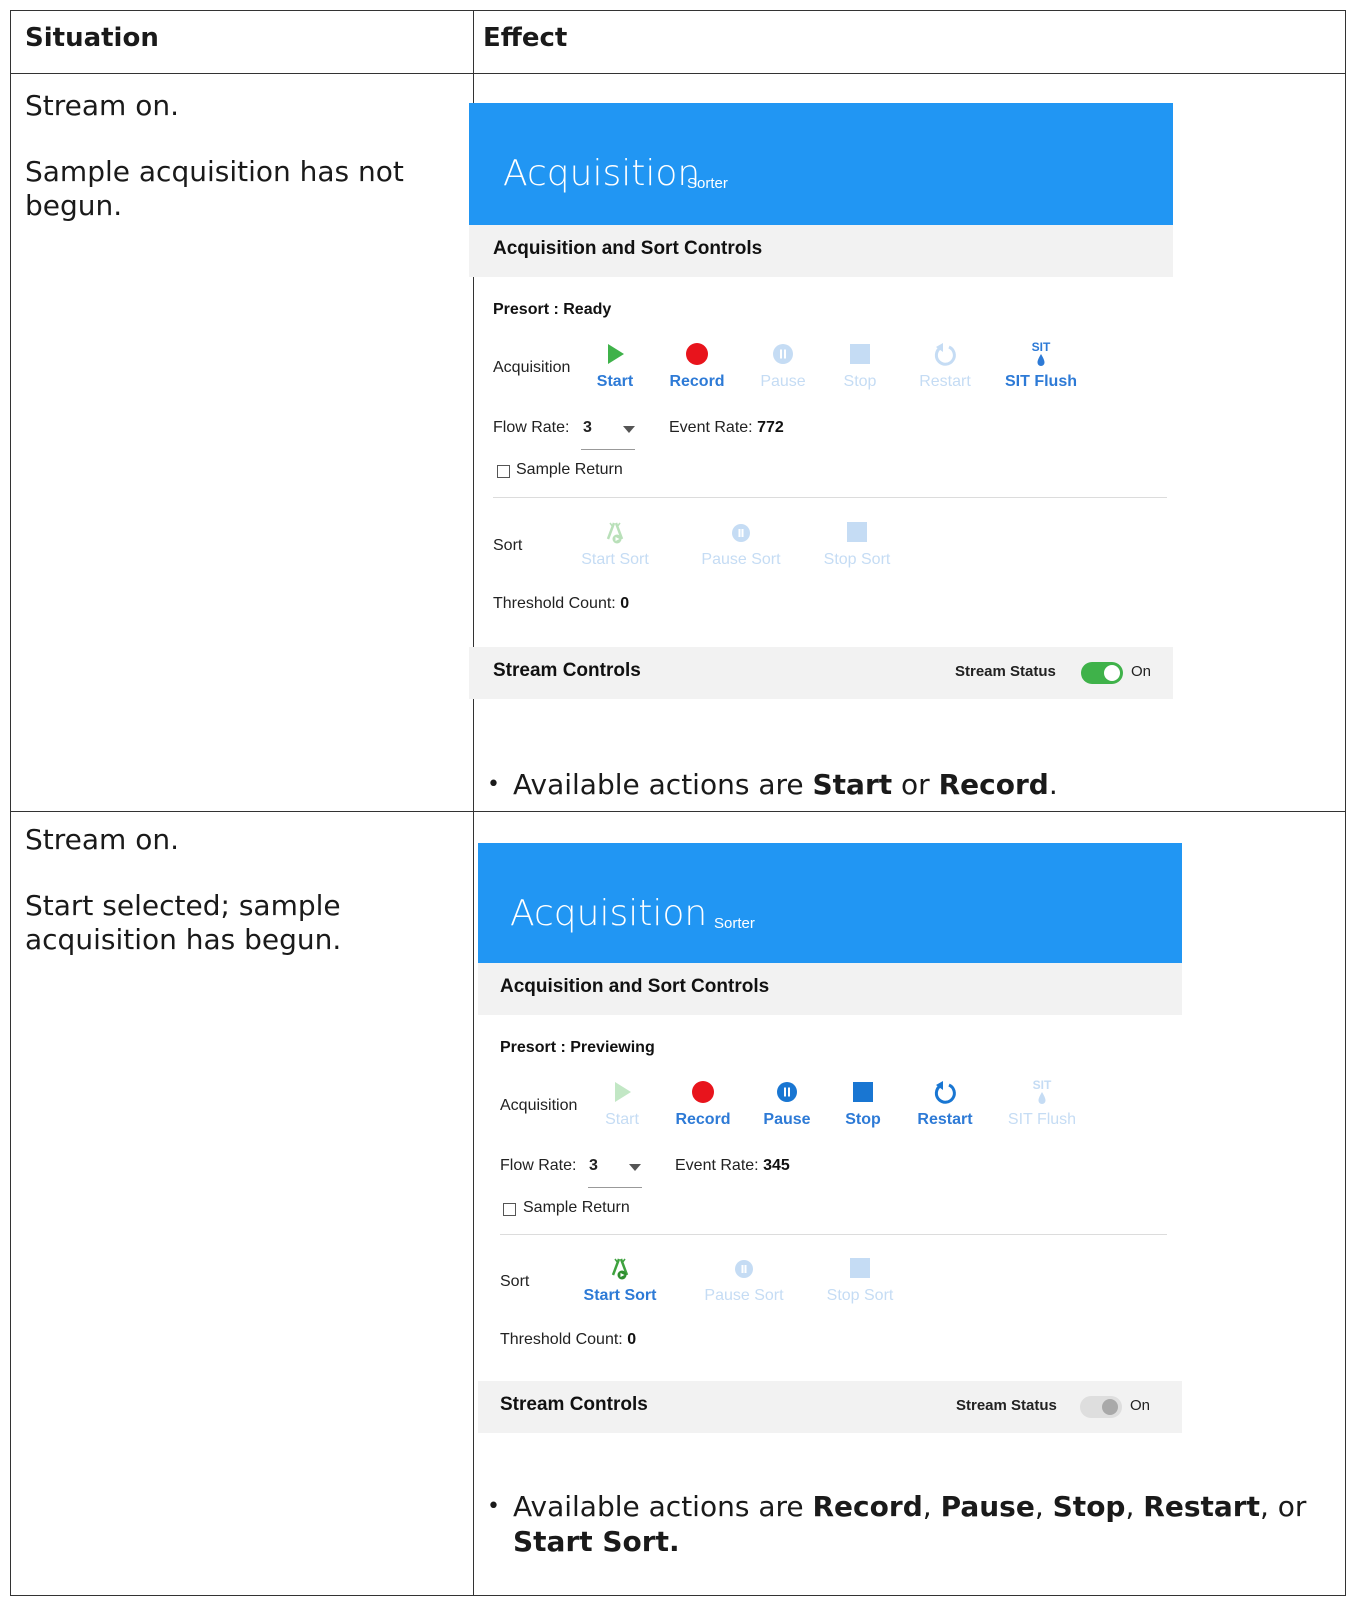 This screenshot has width=1358, height=1598. Describe the element at coordinates (711, 427) in the screenshot. I see `event-rate-label: Event Rate:` at that location.